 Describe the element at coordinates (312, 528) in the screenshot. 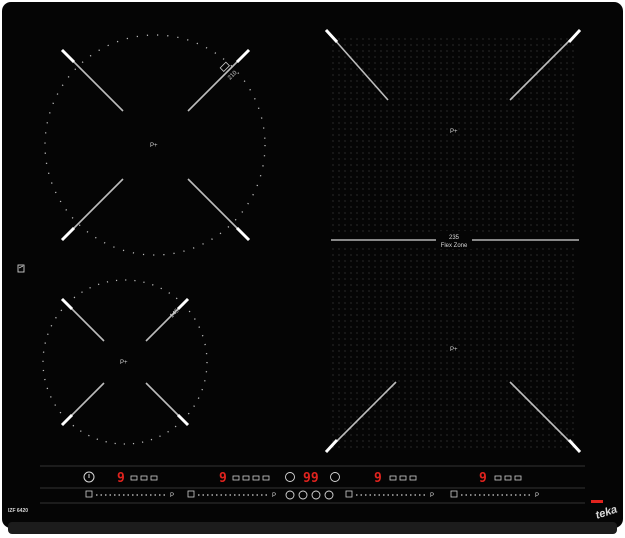

I see `frame-bottom-edge` at that location.